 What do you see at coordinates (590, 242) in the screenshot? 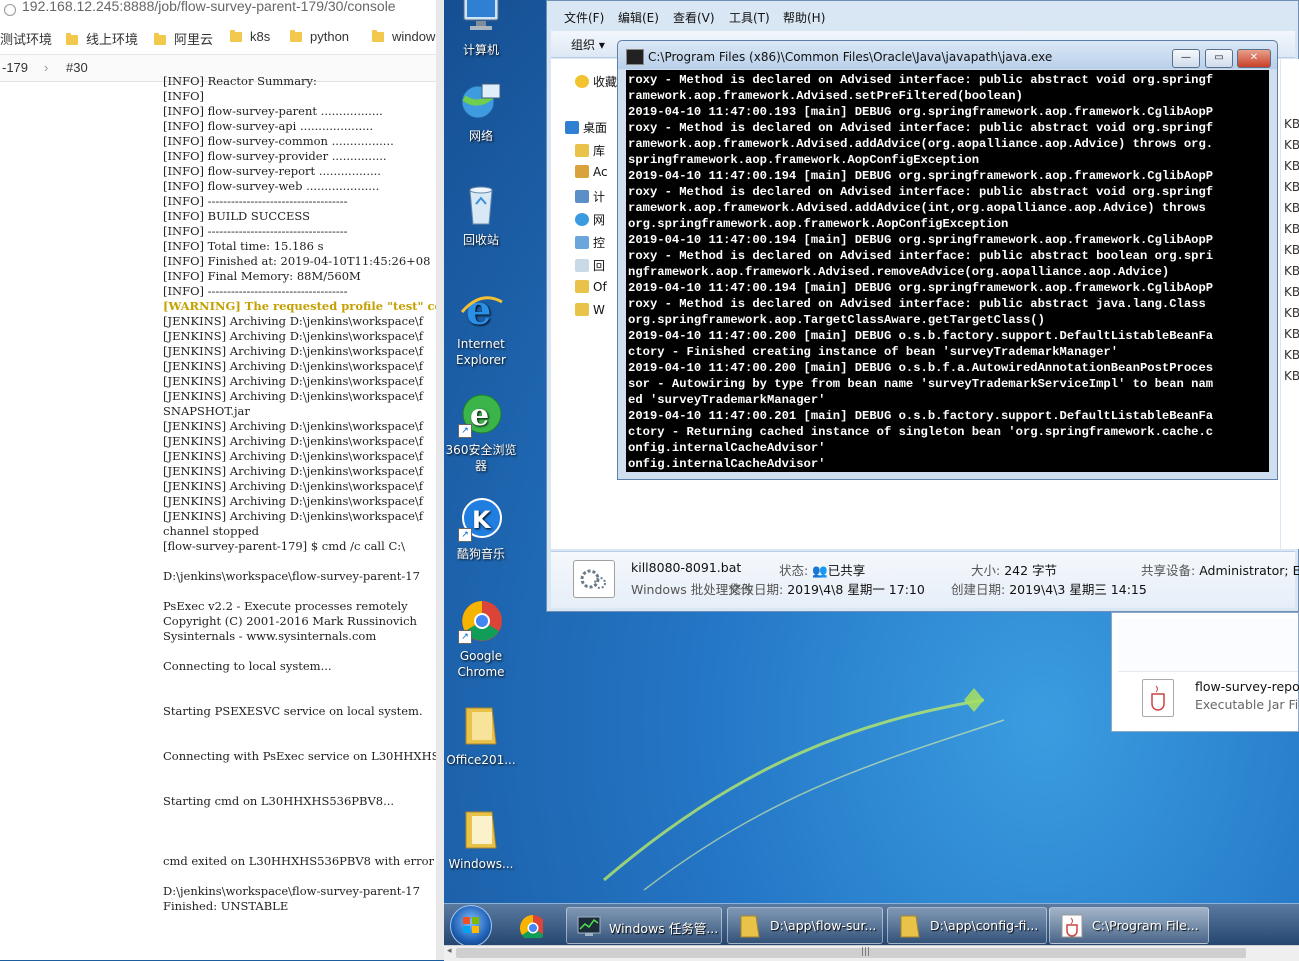
I see `nav-item-control-panel: 控` at bounding box center [590, 242].